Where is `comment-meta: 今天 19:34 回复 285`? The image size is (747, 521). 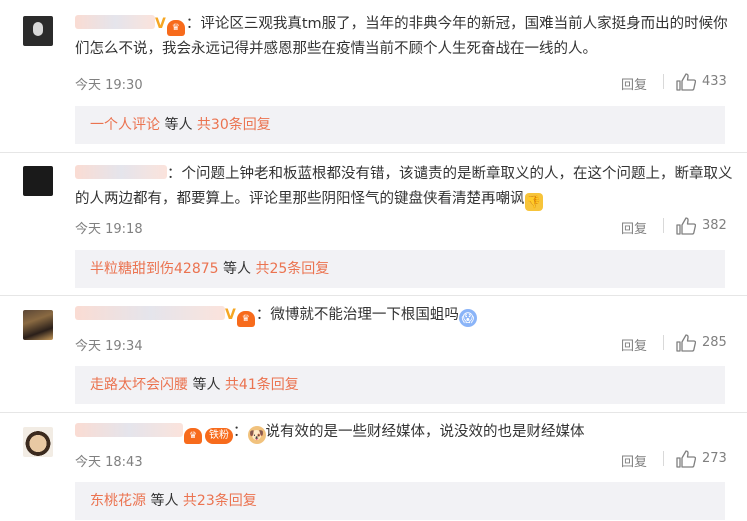 comment-meta: 今天 19:34 回复 285 is located at coordinates (401, 343).